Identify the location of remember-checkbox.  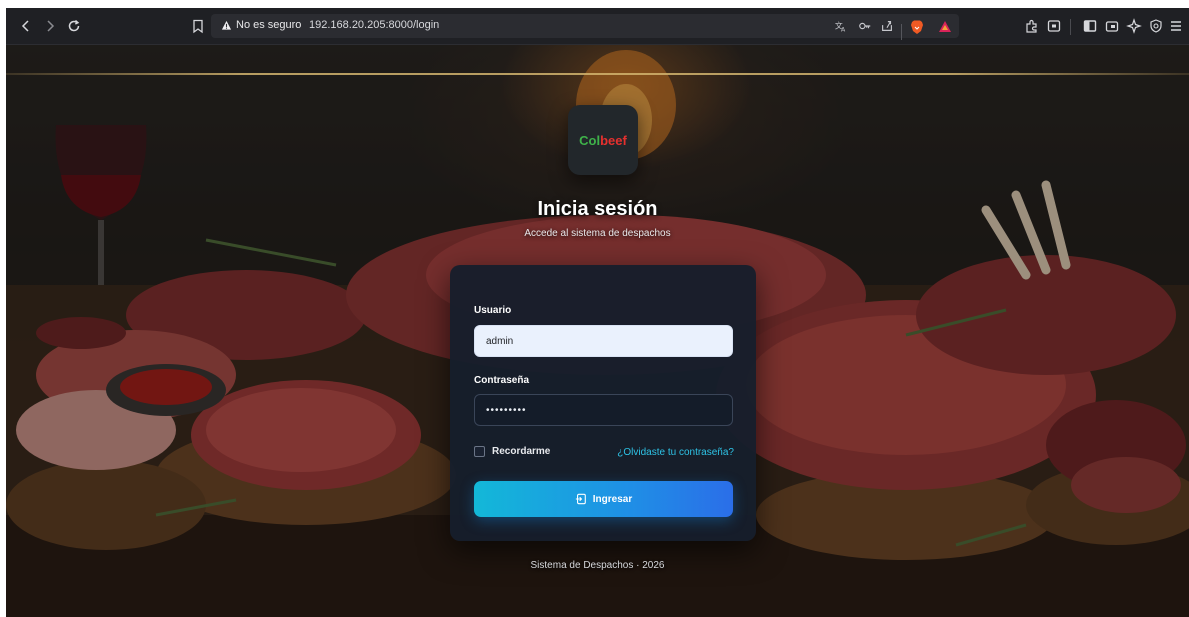
(479, 451).